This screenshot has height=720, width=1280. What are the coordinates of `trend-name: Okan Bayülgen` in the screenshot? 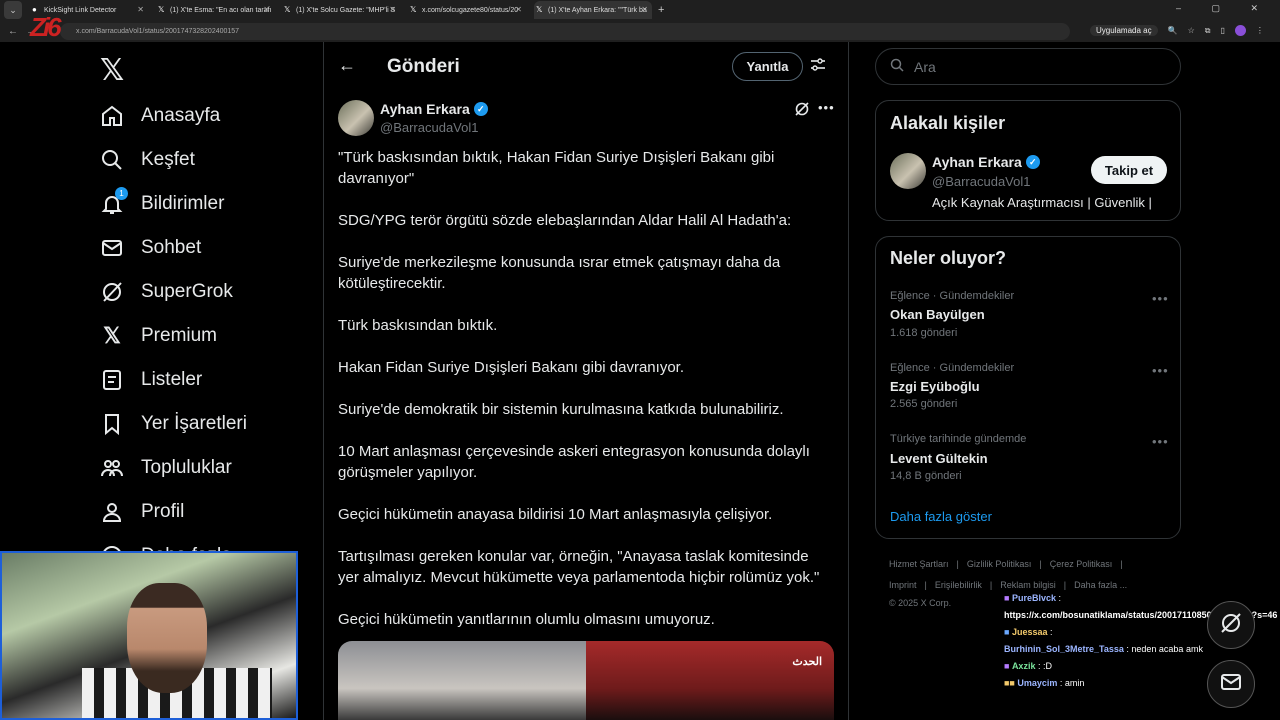 It's located at (937, 314).